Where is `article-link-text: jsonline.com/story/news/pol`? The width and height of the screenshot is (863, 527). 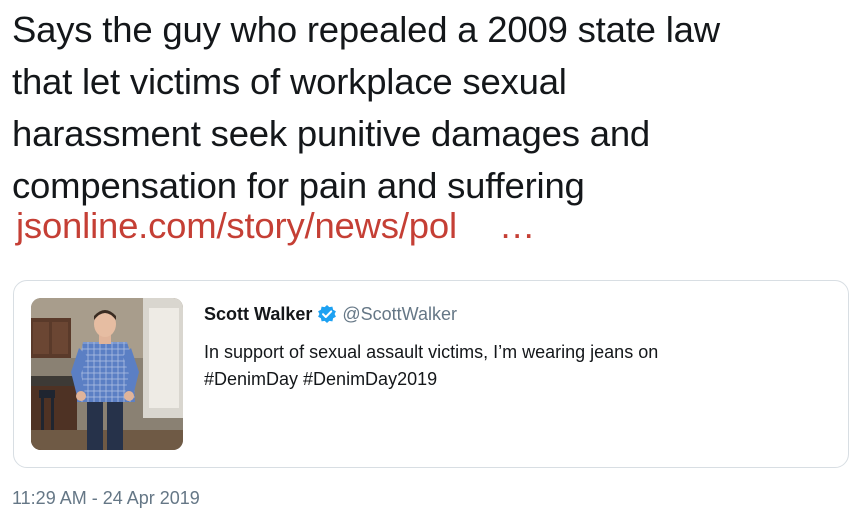 article-link-text: jsonline.com/story/news/pol is located at coordinates (236, 225).